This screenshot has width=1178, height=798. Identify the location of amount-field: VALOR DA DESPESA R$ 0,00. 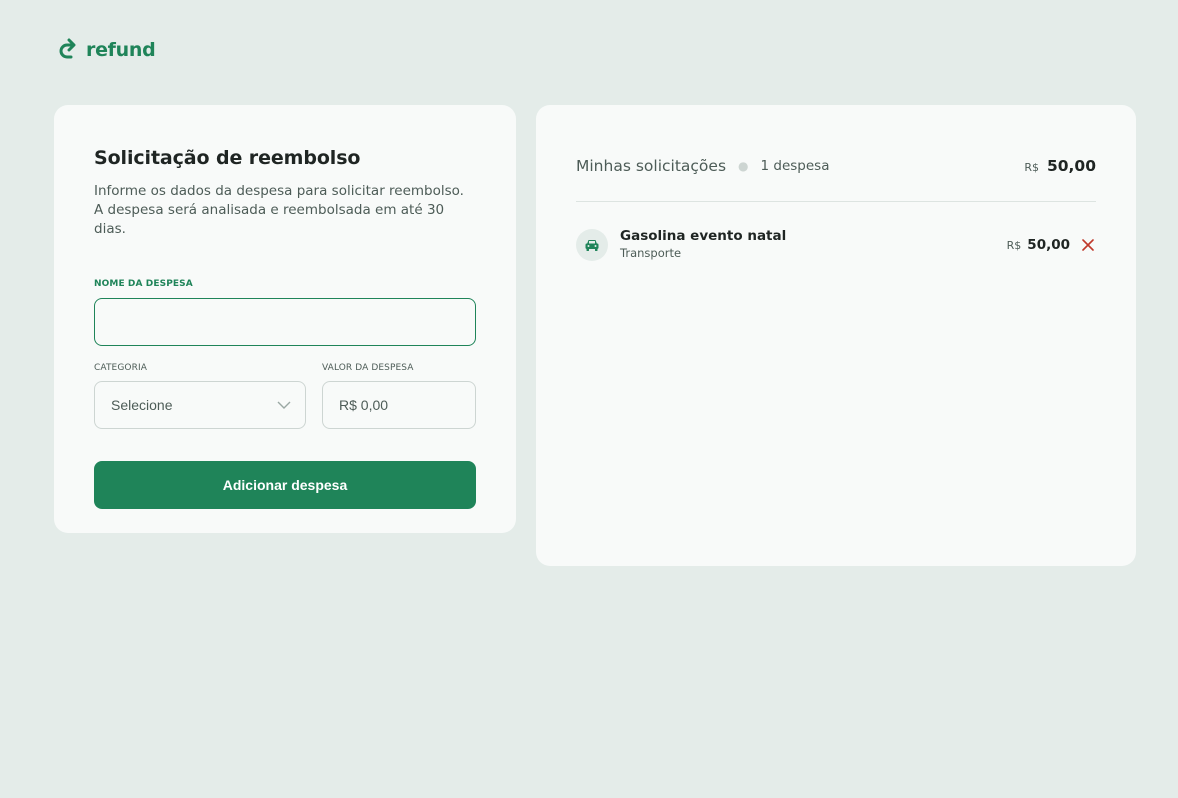
(399, 396).